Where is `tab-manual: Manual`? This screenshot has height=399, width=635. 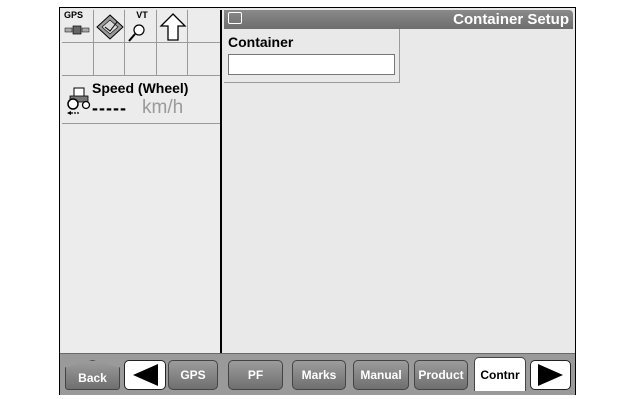
tab-manual: Manual is located at coordinates (381, 375).